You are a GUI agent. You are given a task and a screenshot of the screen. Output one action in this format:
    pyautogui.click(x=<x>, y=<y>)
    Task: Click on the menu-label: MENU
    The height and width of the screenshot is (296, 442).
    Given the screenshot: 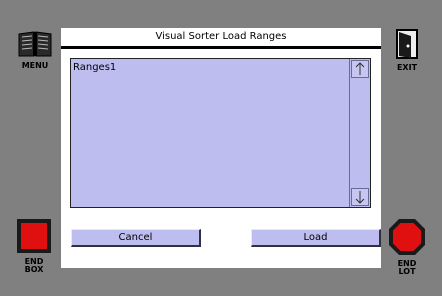 What is the action you would take?
    pyautogui.click(x=35, y=65)
    